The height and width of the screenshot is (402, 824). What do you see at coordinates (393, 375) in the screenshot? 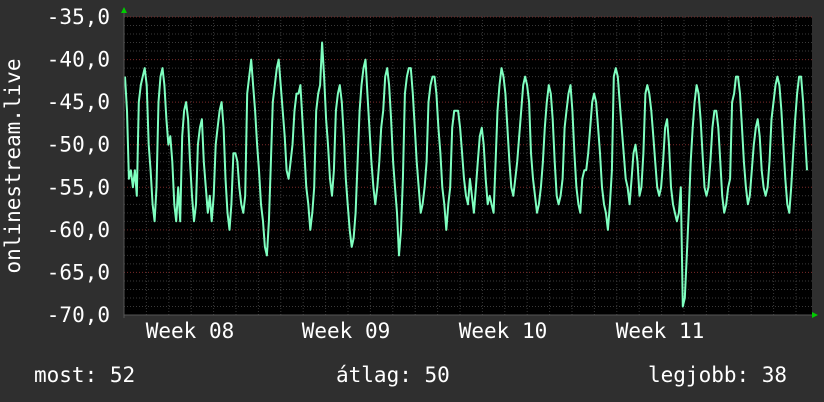
I see `stat-average: átlag: 50` at bounding box center [393, 375].